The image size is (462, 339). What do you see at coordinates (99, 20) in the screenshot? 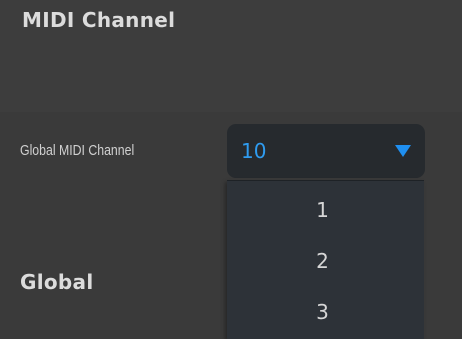
I see `midi-channel-section-title: MIDI Channel` at bounding box center [99, 20].